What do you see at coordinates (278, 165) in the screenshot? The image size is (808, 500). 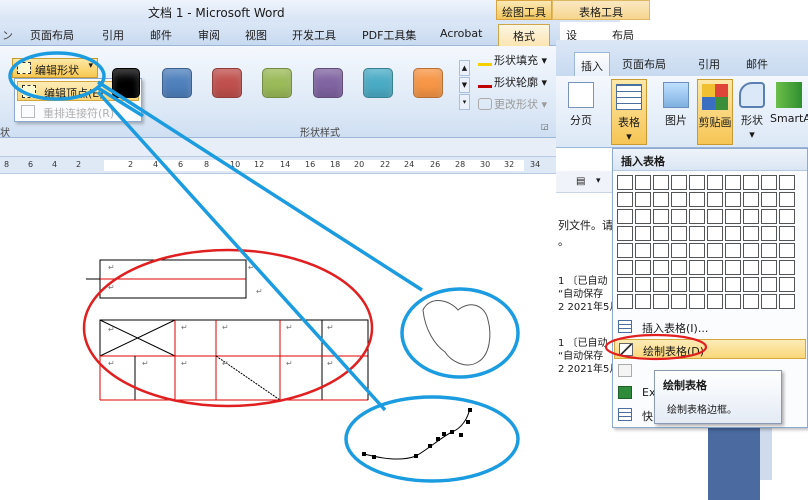 I see `horizontal-ruler: 8 6 4 2 2 4 6 8 10 12 14 16 18 20 22 24 26 28 30 32 34` at bounding box center [278, 165].